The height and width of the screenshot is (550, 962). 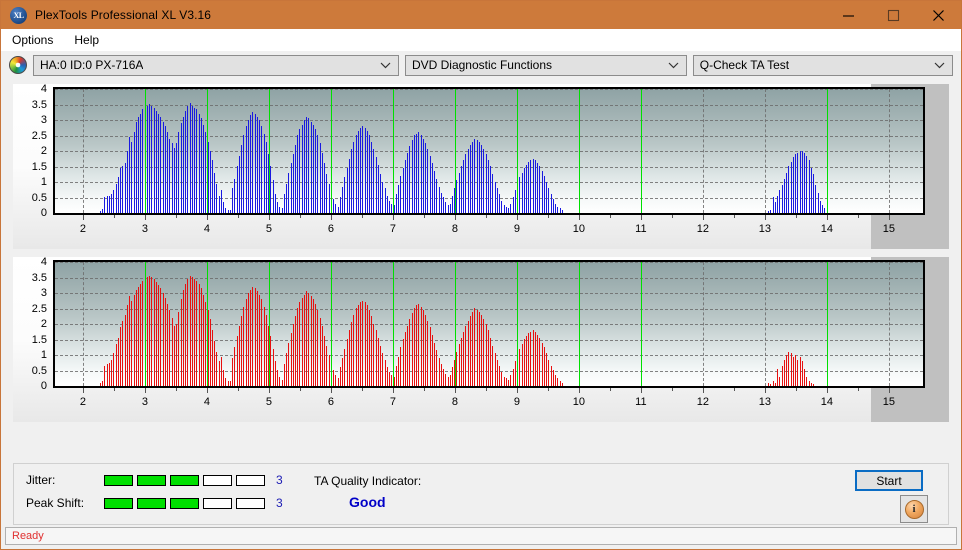 What do you see at coordinates (489, 403) in the screenshot?
I see `peakshift-chart-x-axis: 2 3 4 5 6 7 8 9 10 11 12 13 14 15` at bounding box center [489, 403].